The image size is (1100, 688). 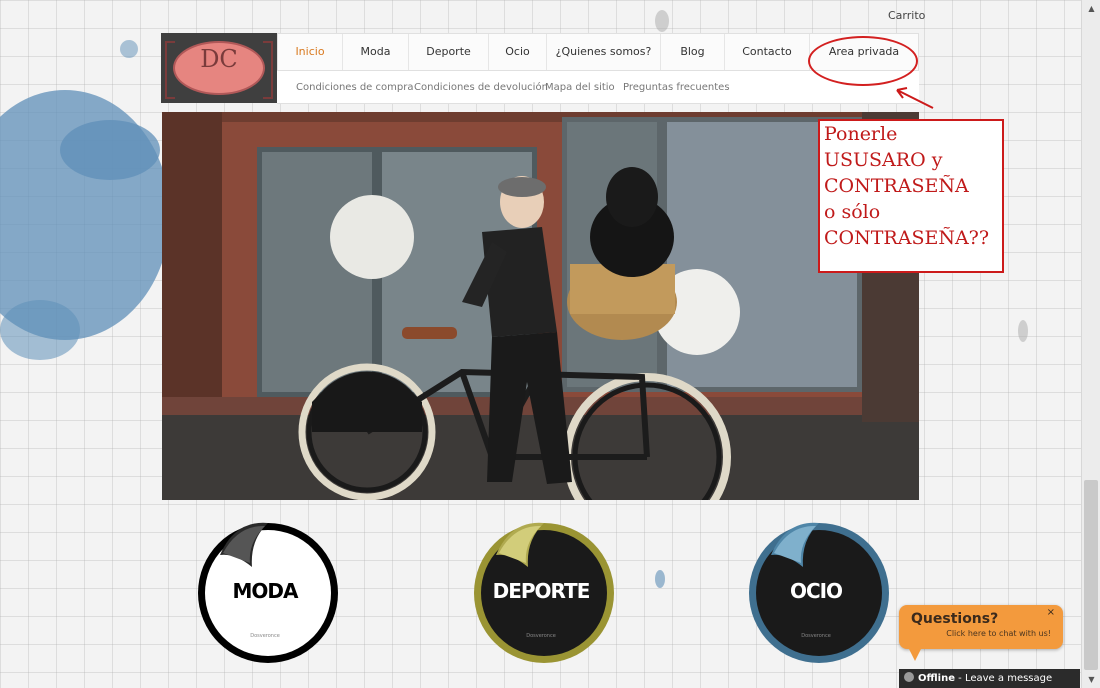 What do you see at coordinates (1091, 575) in the screenshot?
I see `scrollbar-thumb` at bounding box center [1091, 575].